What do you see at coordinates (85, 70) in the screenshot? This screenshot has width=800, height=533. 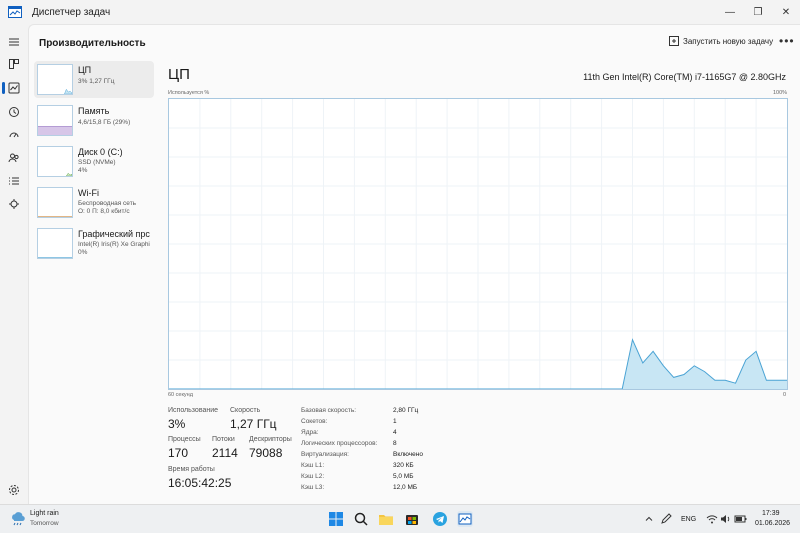 I see `resource-name: ЦП` at bounding box center [85, 70].